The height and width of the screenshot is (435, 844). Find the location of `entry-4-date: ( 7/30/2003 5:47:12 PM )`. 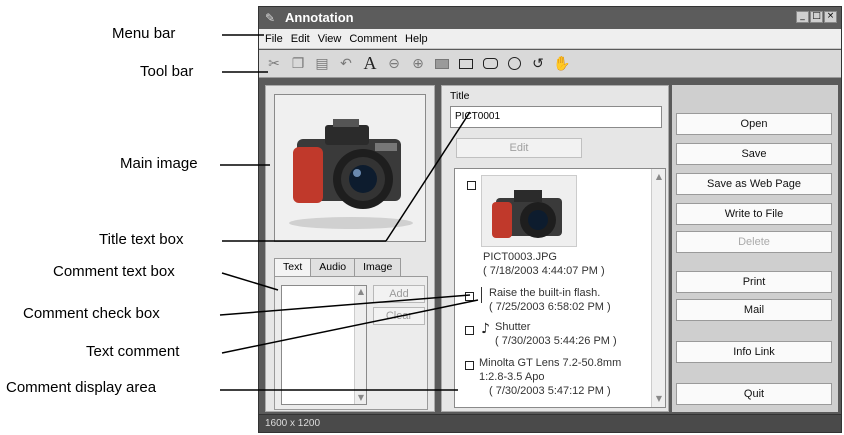

entry-4-date: ( 7/30/2003 5:47:12 PM ) is located at coordinates (550, 391).